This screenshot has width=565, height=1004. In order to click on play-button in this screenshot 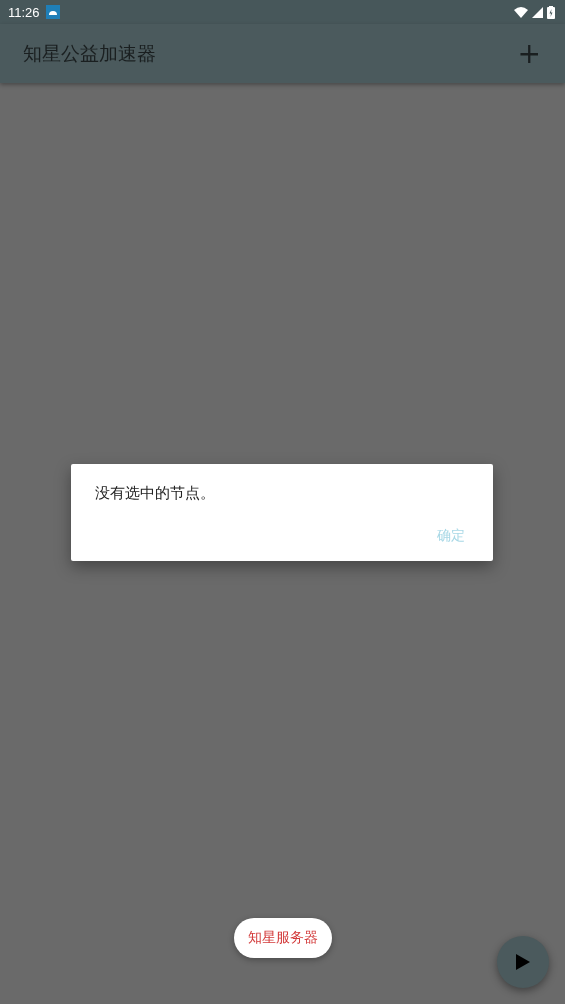, I will do `click(523, 962)`.